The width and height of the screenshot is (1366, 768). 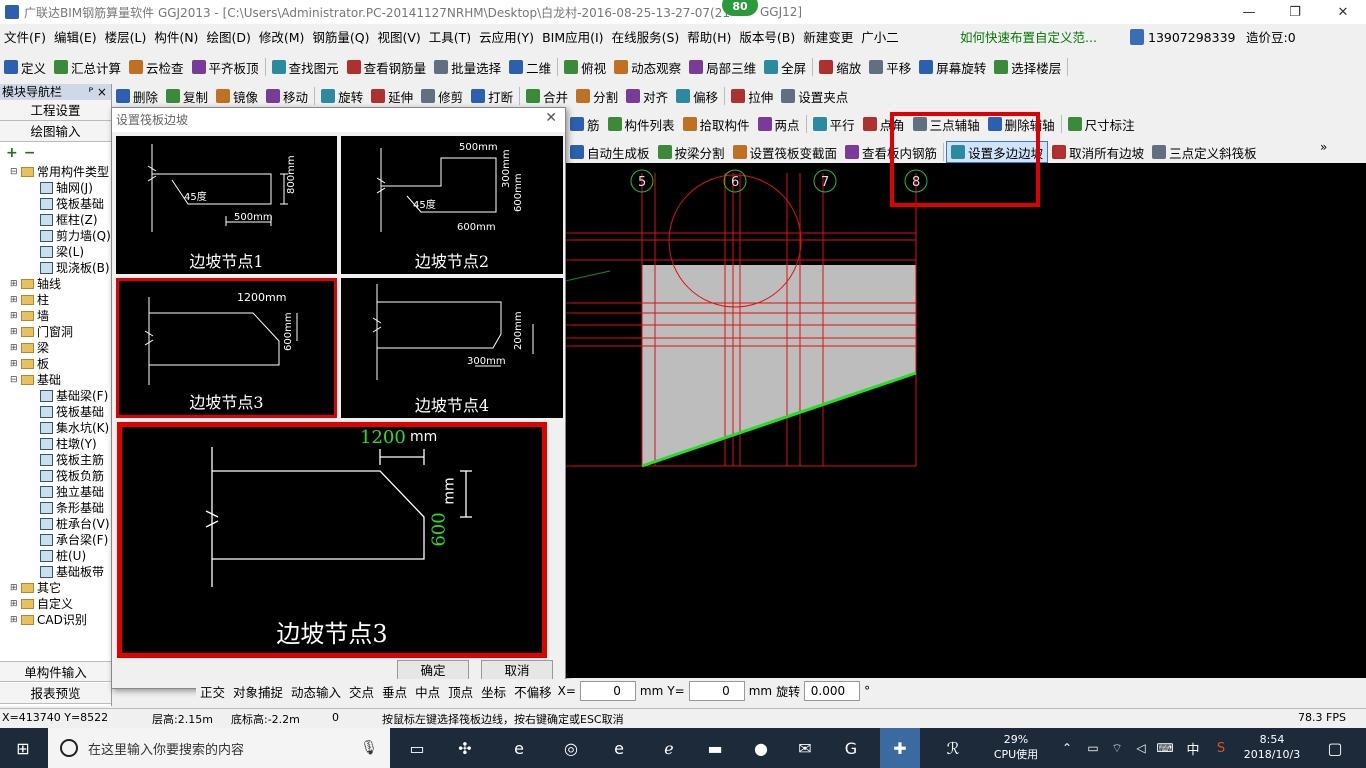 I want to click on tree-item: ⊞ 门窗洞, so click(x=55, y=332).